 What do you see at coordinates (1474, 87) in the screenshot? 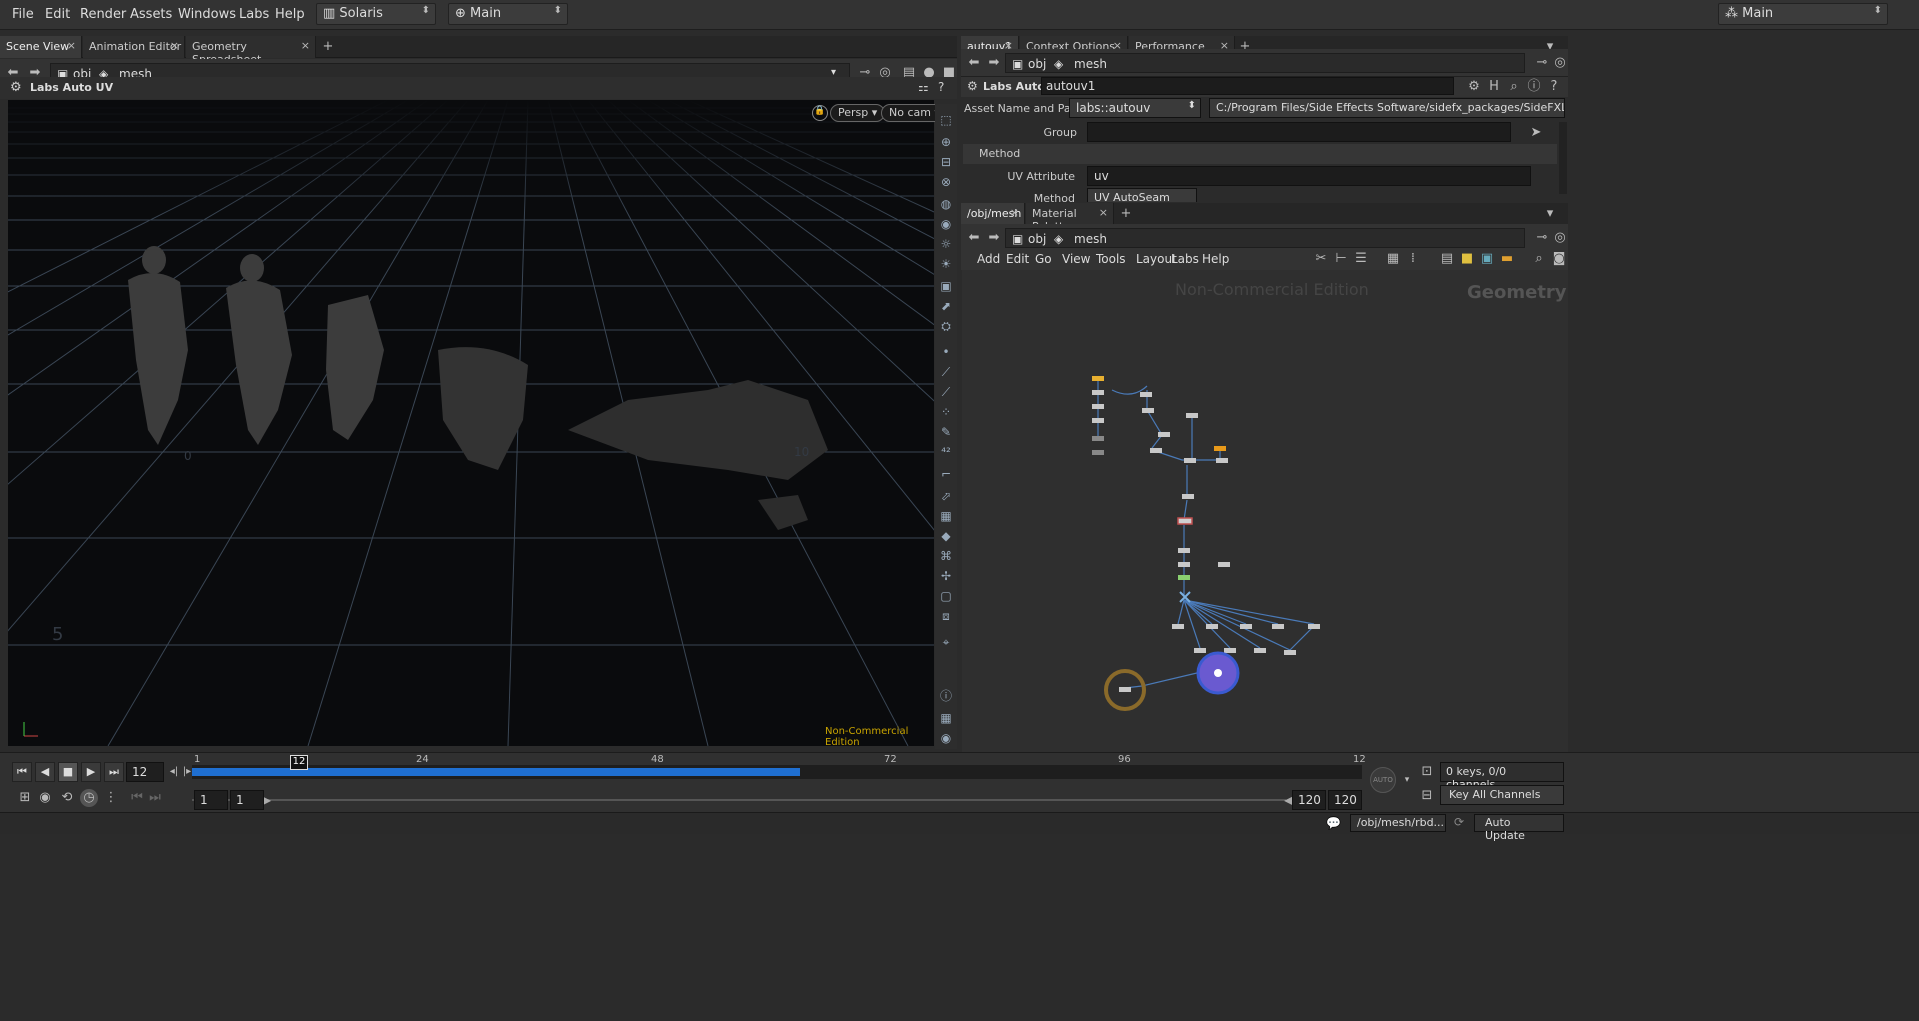
I see `gear-icon: ⚙` at bounding box center [1474, 87].